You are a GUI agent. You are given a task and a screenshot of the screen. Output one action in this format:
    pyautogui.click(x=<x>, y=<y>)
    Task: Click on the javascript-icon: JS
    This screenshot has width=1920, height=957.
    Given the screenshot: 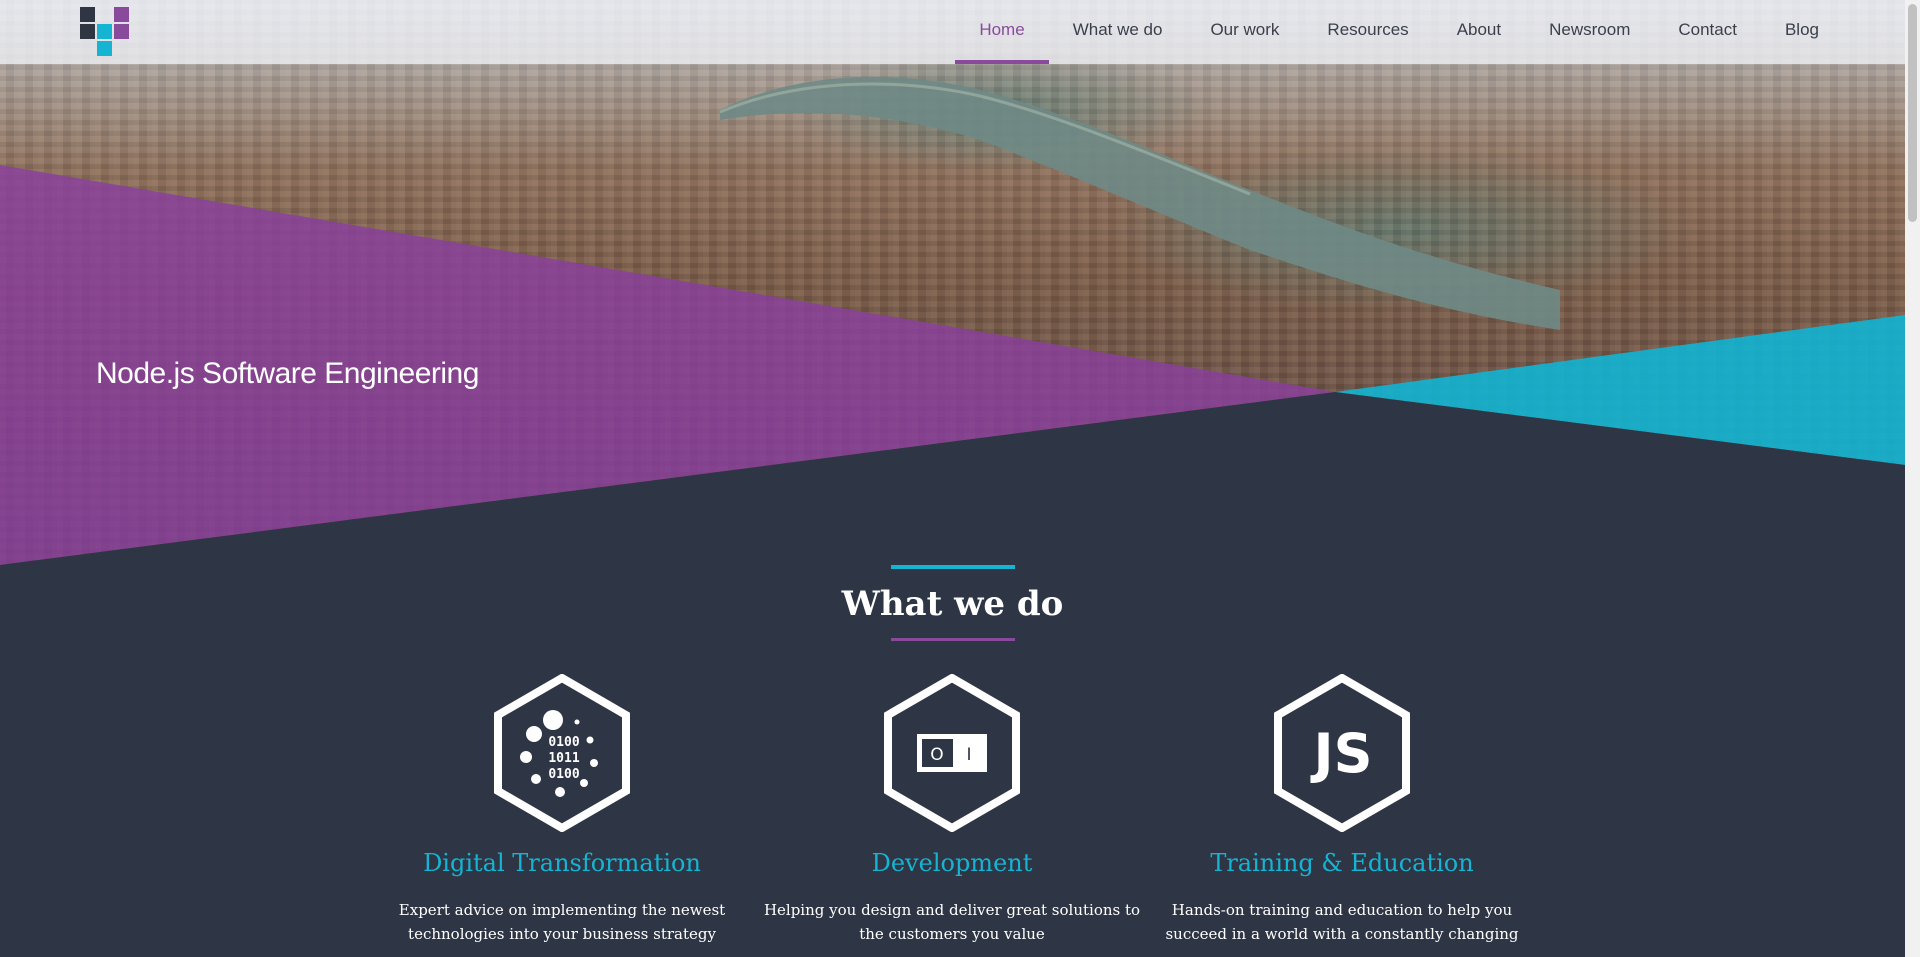 What is the action you would take?
    pyautogui.click(x=1342, y=753)
    